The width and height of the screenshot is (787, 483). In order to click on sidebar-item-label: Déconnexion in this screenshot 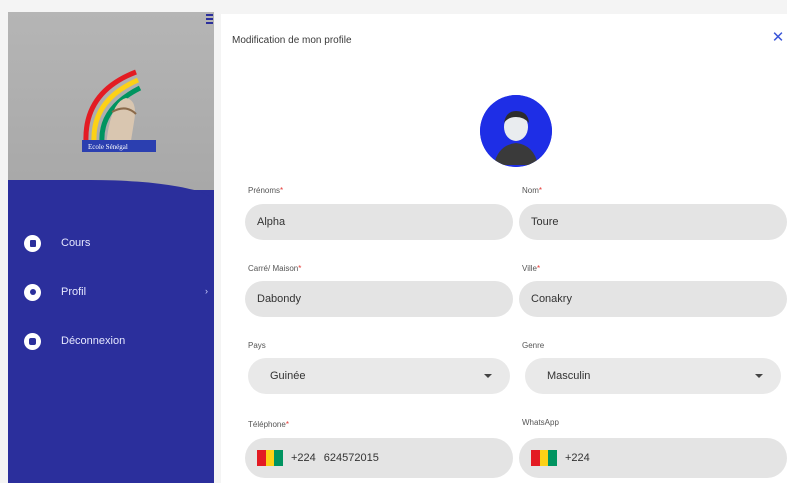, I will do `click(93, 341)`.